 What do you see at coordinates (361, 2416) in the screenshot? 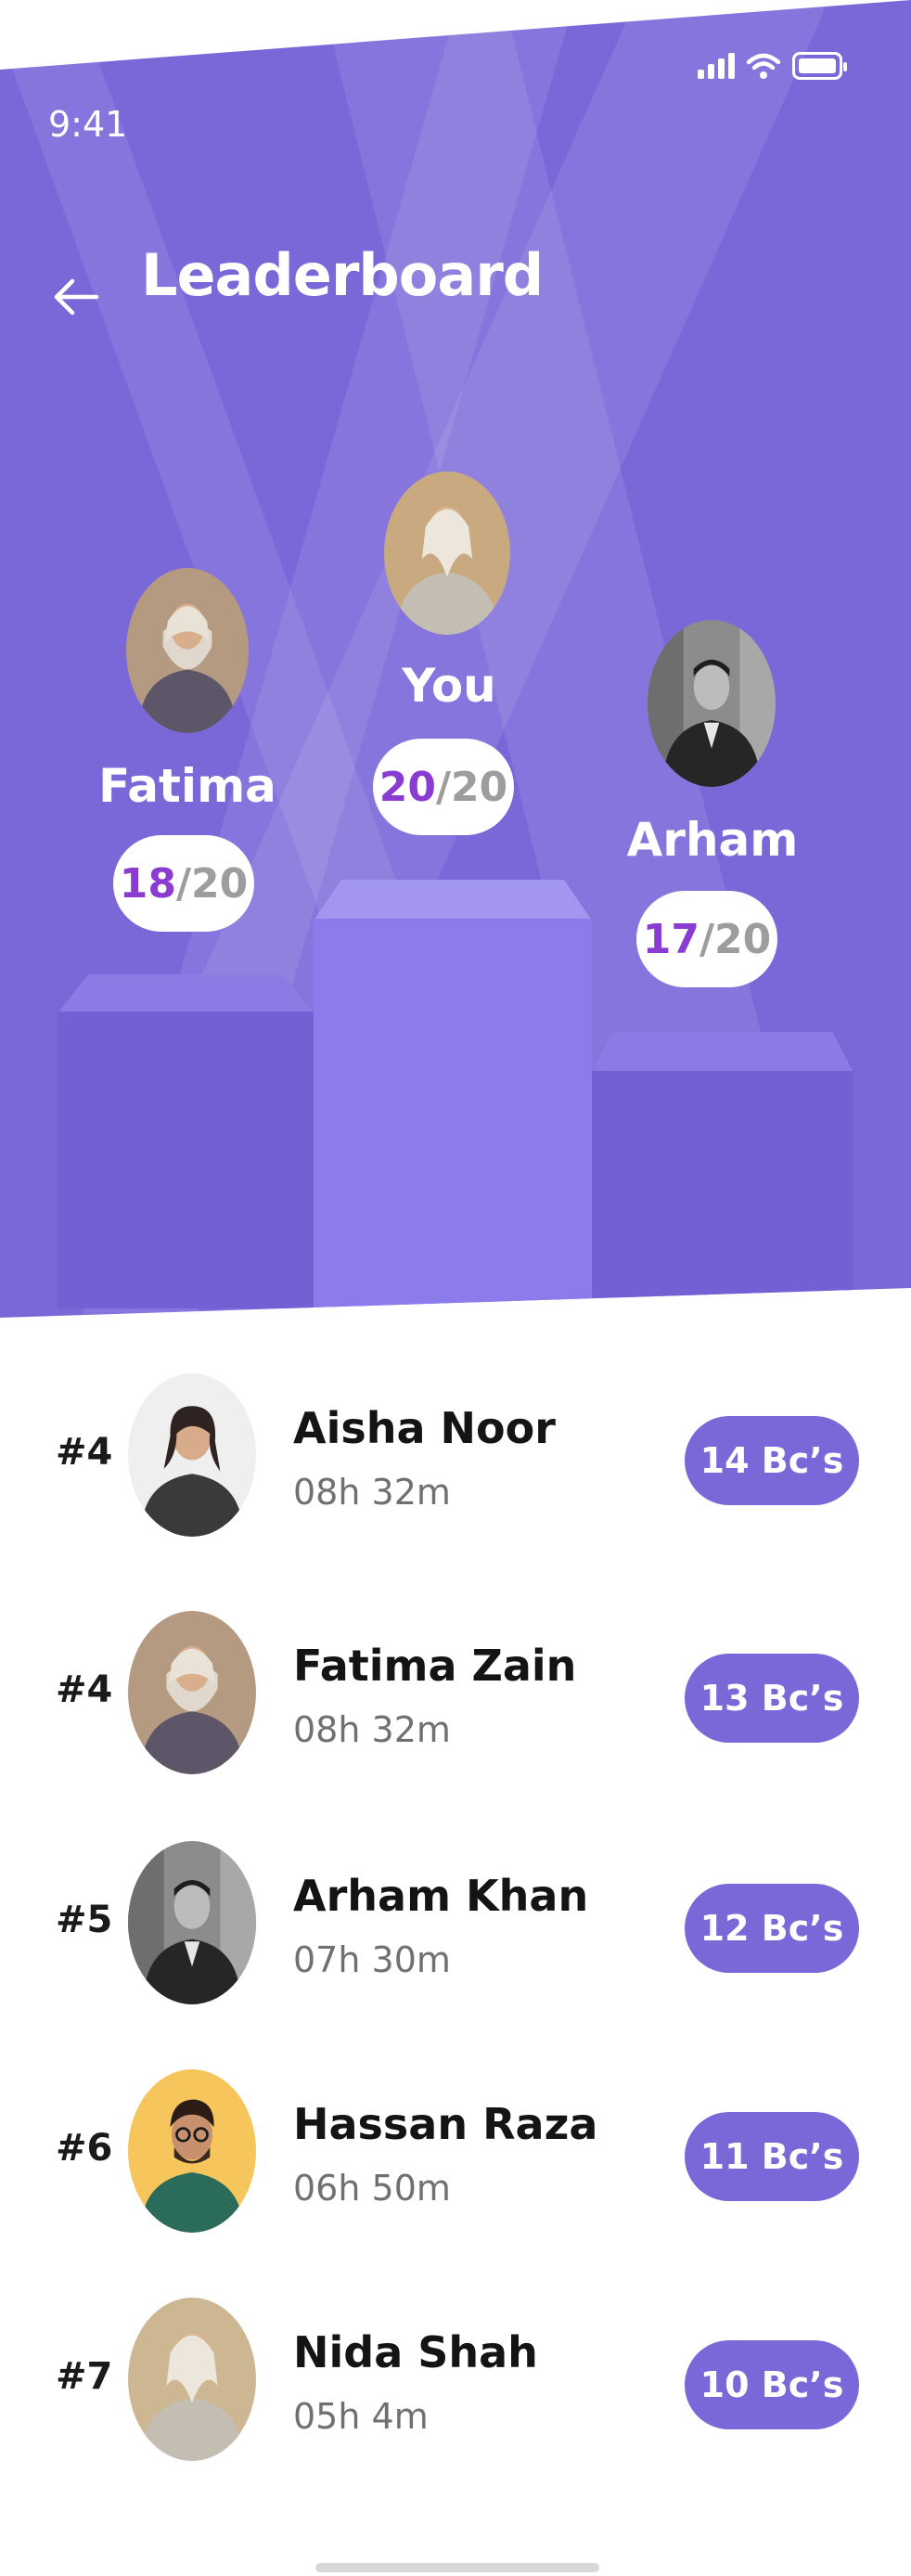
I see `user-time: 05h 4m` at bounding box center [361, 2416].